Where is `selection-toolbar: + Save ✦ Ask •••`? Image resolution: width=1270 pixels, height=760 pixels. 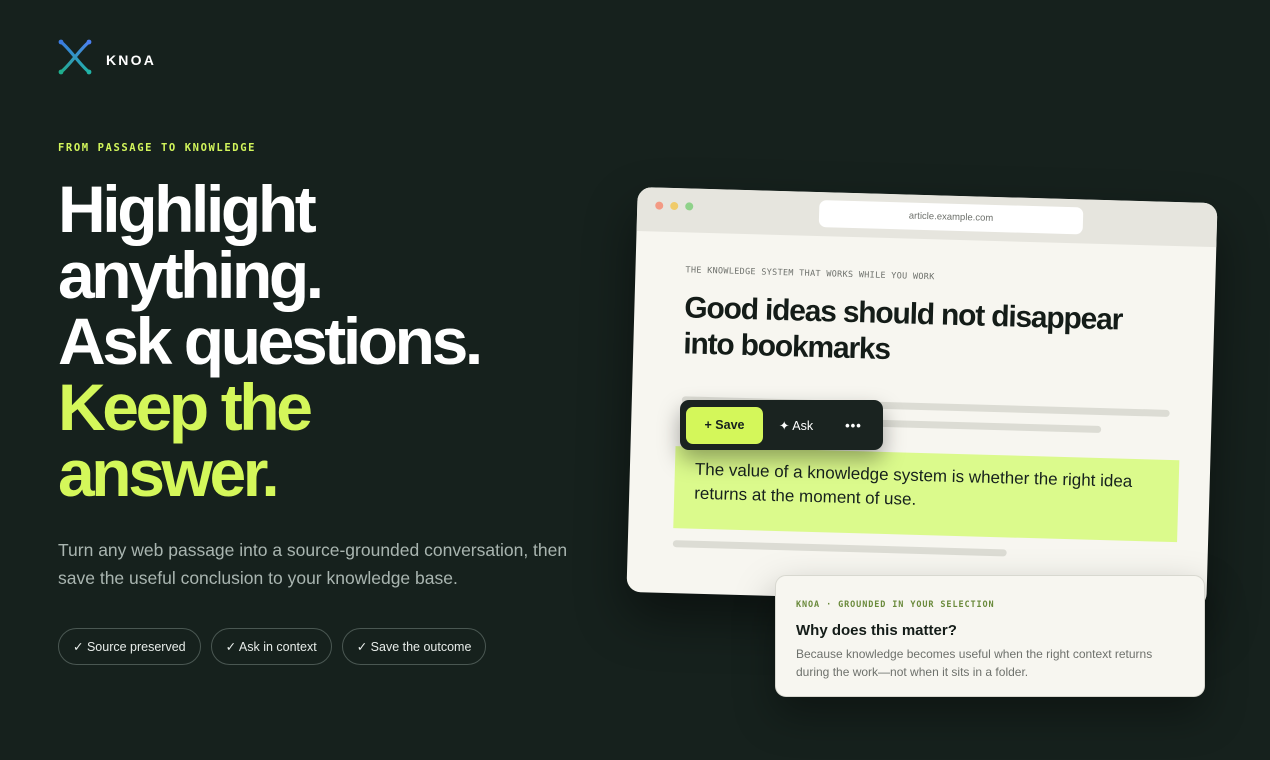 selection-toolbar: + Save ✦ Ask ••• is located at coordinates (781, 425).